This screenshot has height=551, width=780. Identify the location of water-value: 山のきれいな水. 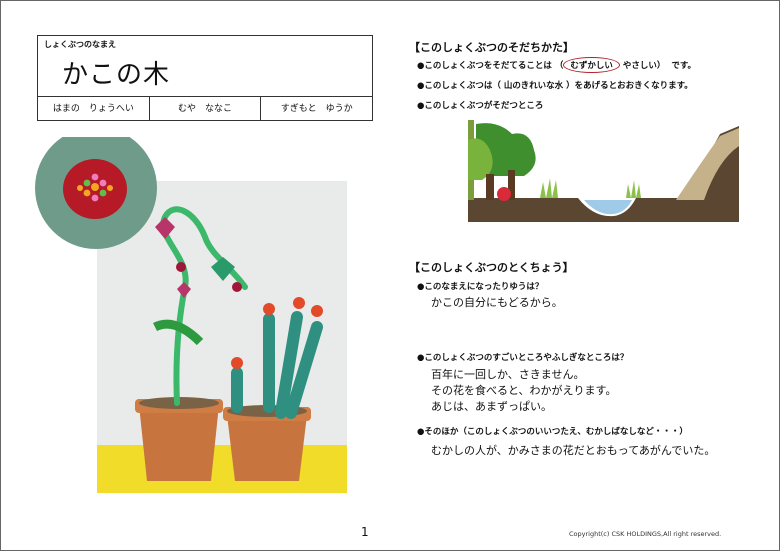
(533, 86).